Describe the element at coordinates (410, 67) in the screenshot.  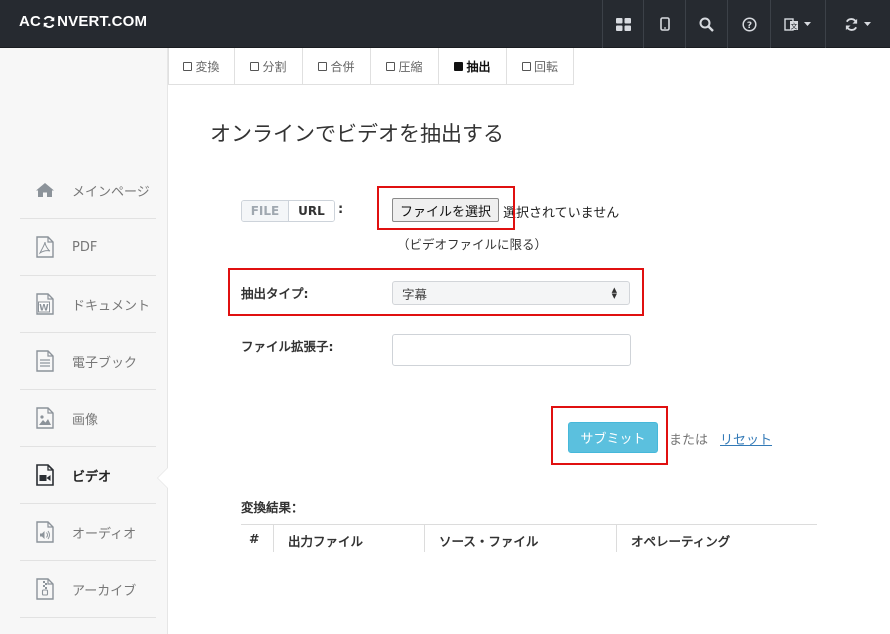
I see `tab-label: 圧縮` at that location.